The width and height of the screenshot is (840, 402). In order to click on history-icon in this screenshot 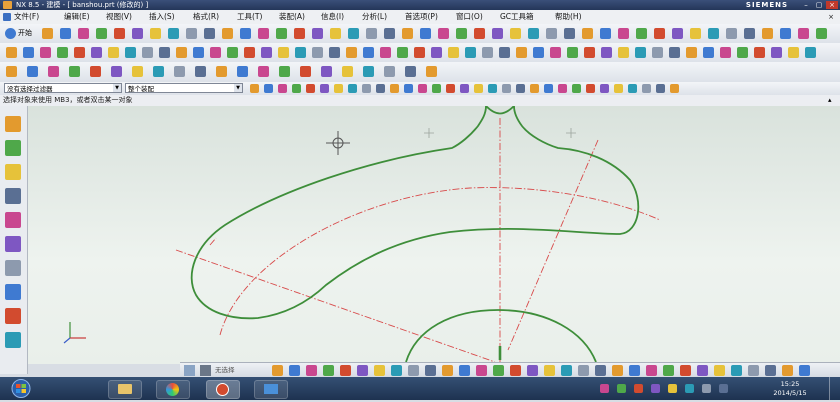, I will do `click(13, 244)`.